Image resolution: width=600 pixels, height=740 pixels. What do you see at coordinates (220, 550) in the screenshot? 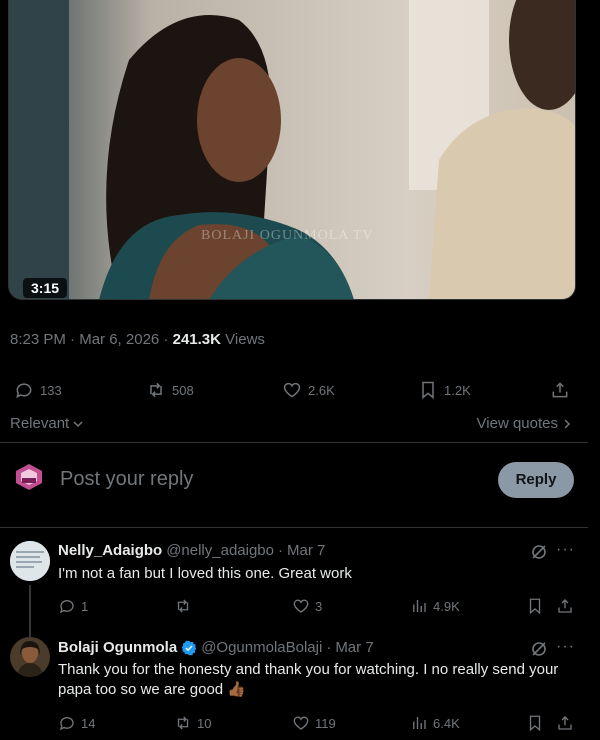
I see `author-handle: @nelly_adaigbo` at bounding box center [220, 550].